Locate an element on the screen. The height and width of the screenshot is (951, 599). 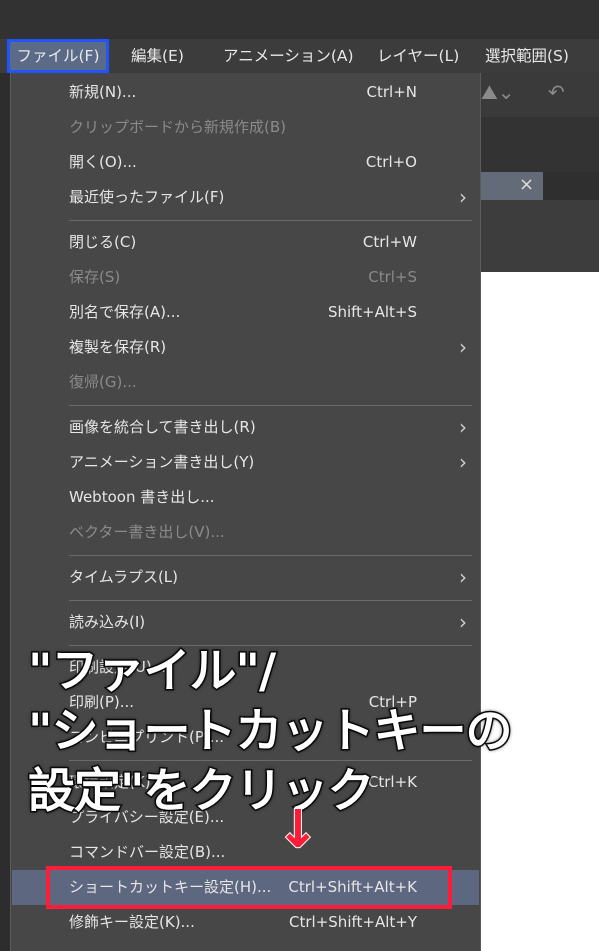
annotation-line-1: "ファイル"/ is located at coordinates (151, 672).